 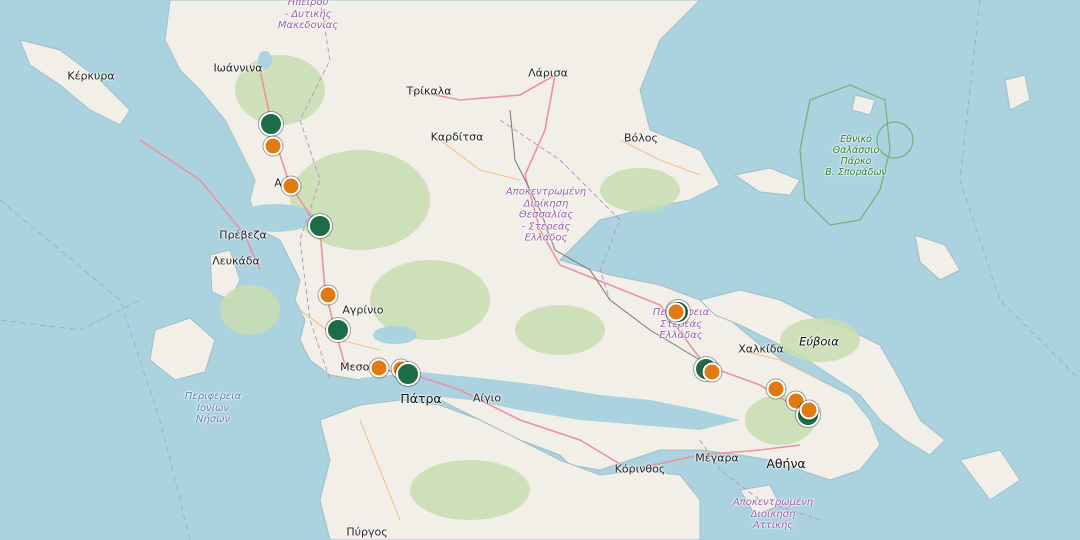 What do you see at coordinates (676, 312) in the screenshot?
I see `marker-orange-lamia-east` at bounding box center [676, 312].